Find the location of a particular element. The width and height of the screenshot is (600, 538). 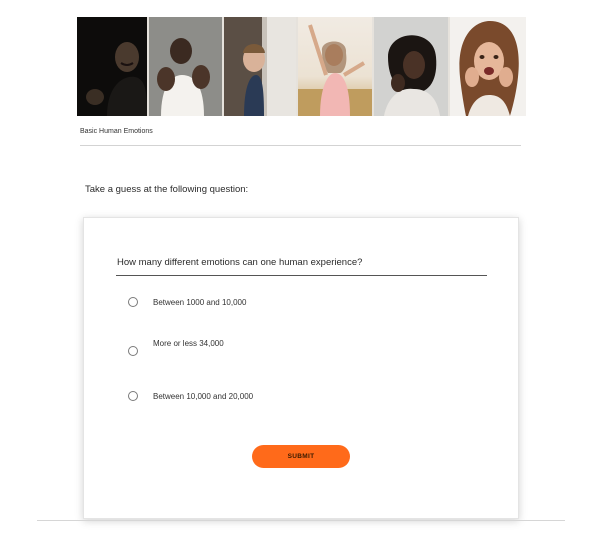

answer-option-3: Between 10,000 and 20,000 is located at coordinates (190, 396).